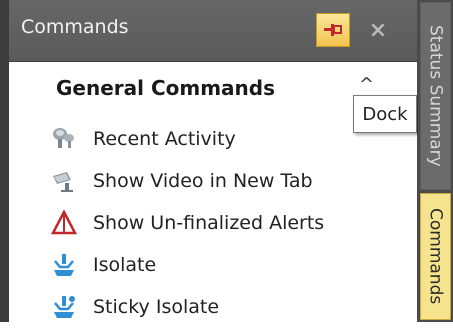 This screenshot has width=453, height=328. Describe the element at coordinates (75, 27) in the screenshot. I see `panel-title: Commands` at that location.